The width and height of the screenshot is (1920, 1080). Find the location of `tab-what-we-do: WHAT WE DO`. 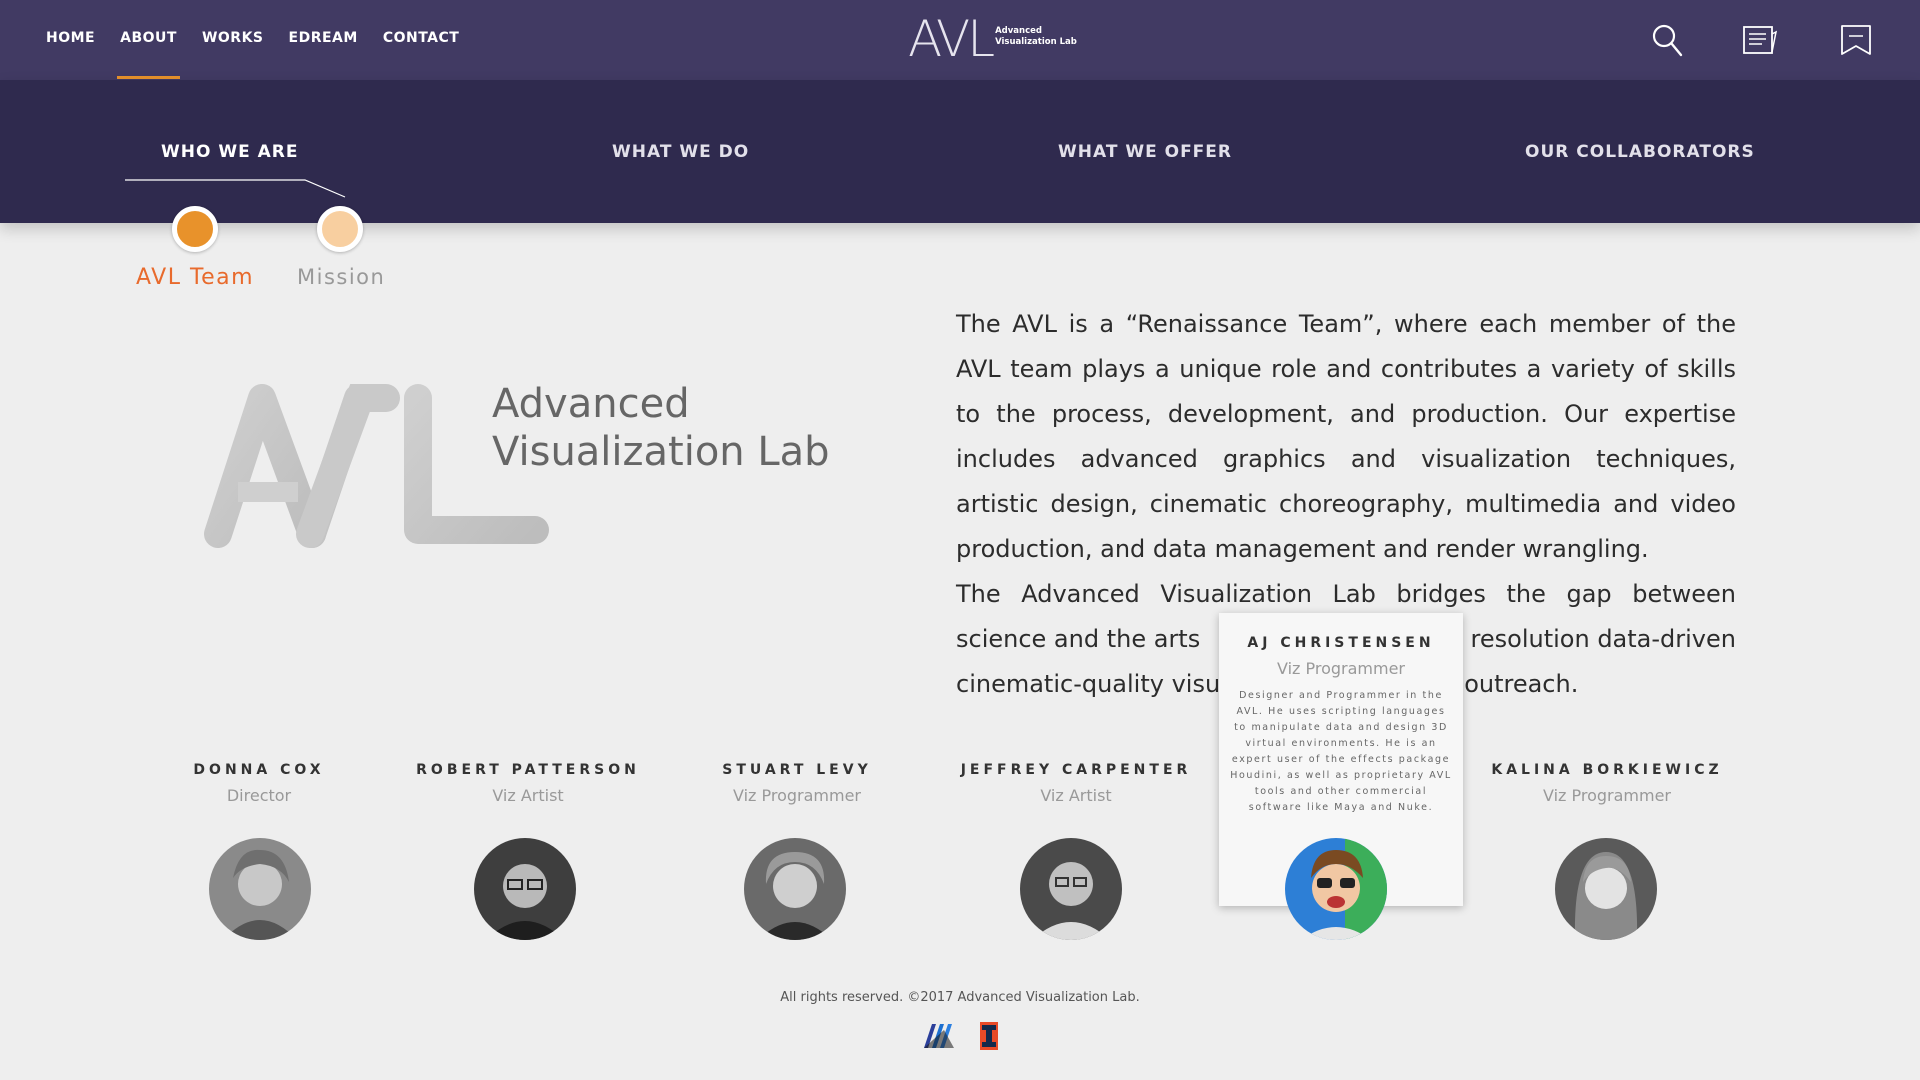

tab-what-we-do: WHAT WE DO is located at coordinates (680, 152).